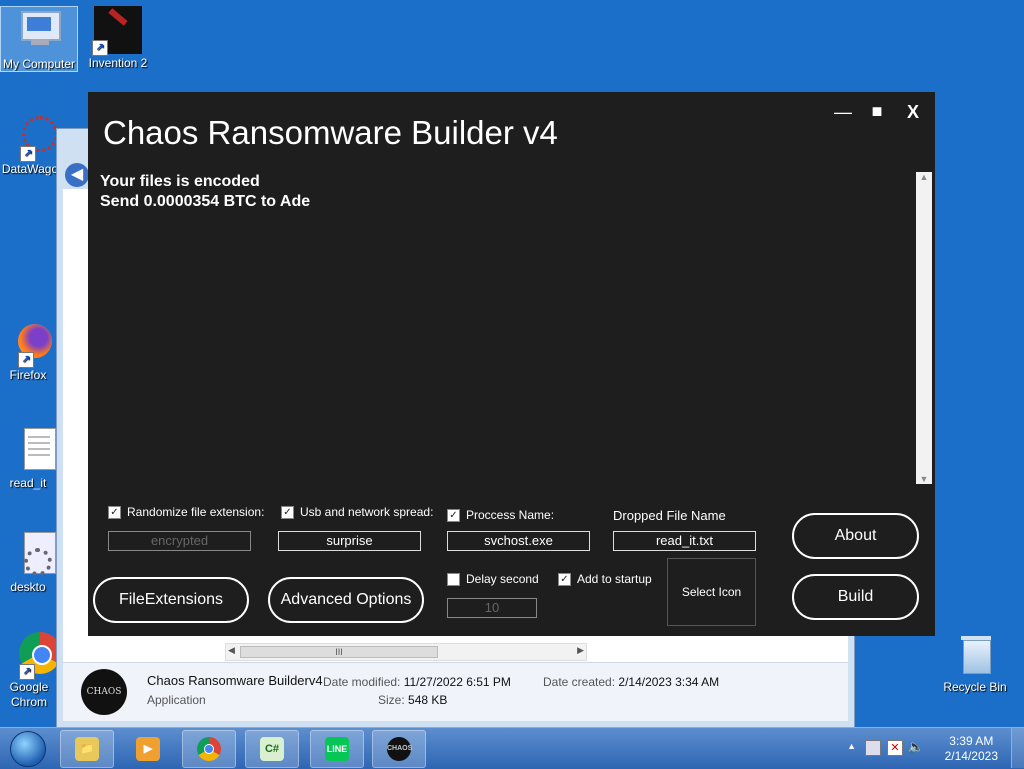  I want to click on folder-icon: 📁, so click(87, 749).